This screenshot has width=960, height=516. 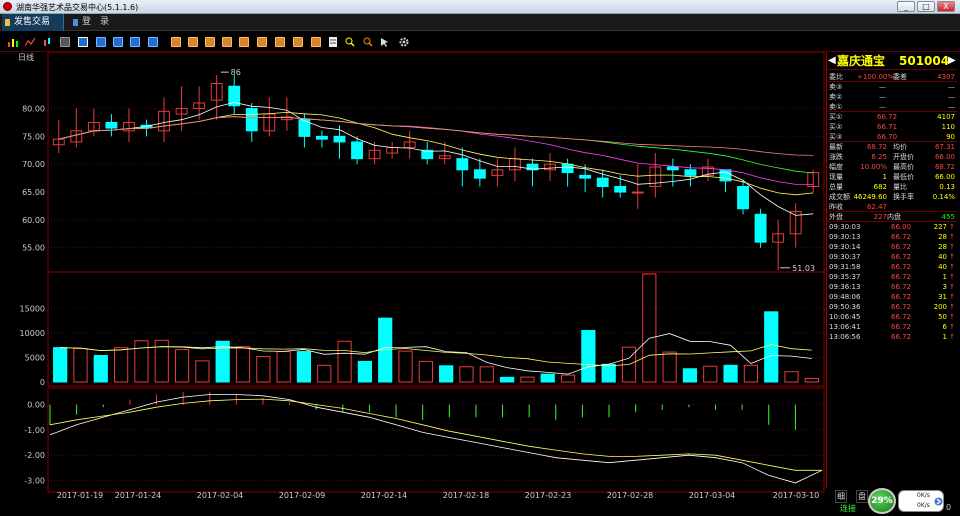 What do you see at coordinates (921, 501) in the screenshot?
I see `network-speed-widget: 0K/s 0K/s` at bounding box center [921, 501].